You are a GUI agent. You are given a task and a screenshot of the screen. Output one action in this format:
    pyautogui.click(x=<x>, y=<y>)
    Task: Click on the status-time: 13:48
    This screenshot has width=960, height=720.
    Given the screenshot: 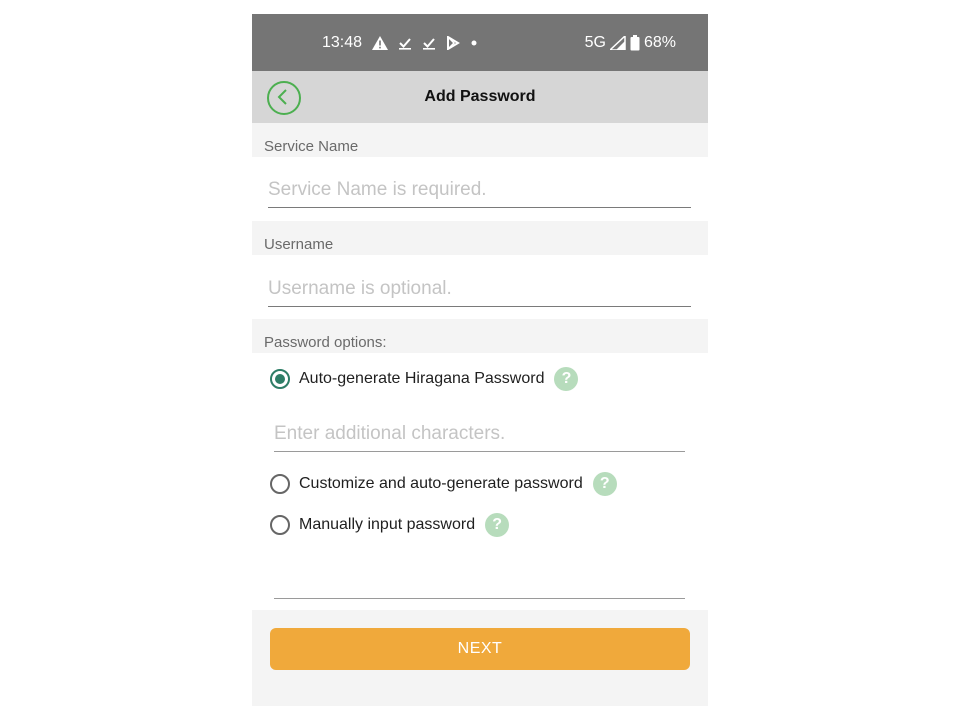 What is the action you would take?
    pyautogui.click(x=342, y=42)
    